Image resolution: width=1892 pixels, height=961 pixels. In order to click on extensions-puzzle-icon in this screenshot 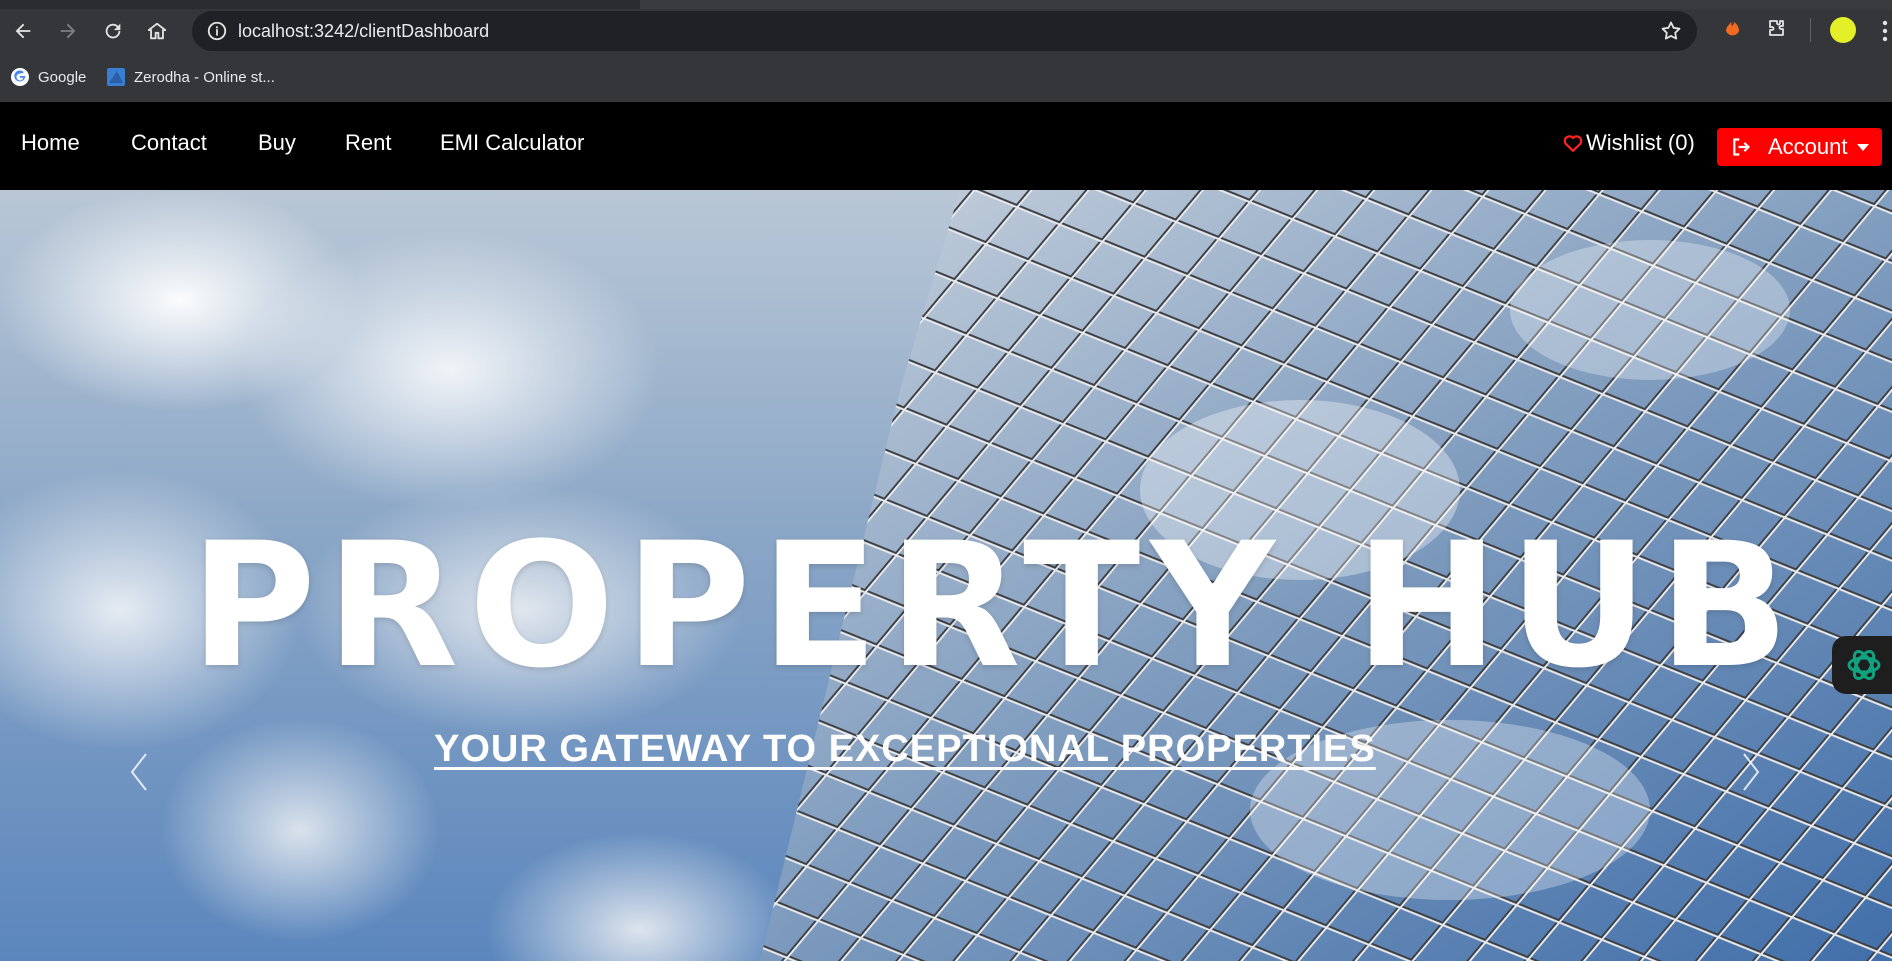, I will do `click(1777, 29)`.